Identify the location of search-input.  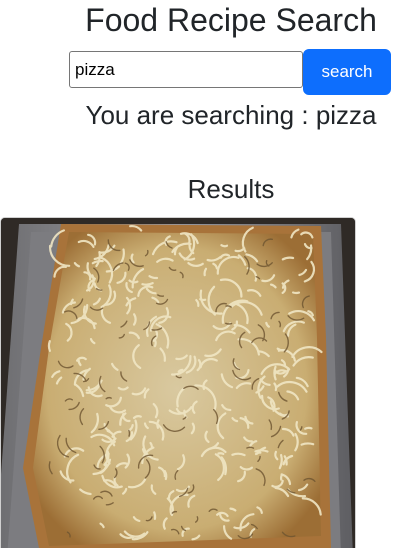
(186, 69).